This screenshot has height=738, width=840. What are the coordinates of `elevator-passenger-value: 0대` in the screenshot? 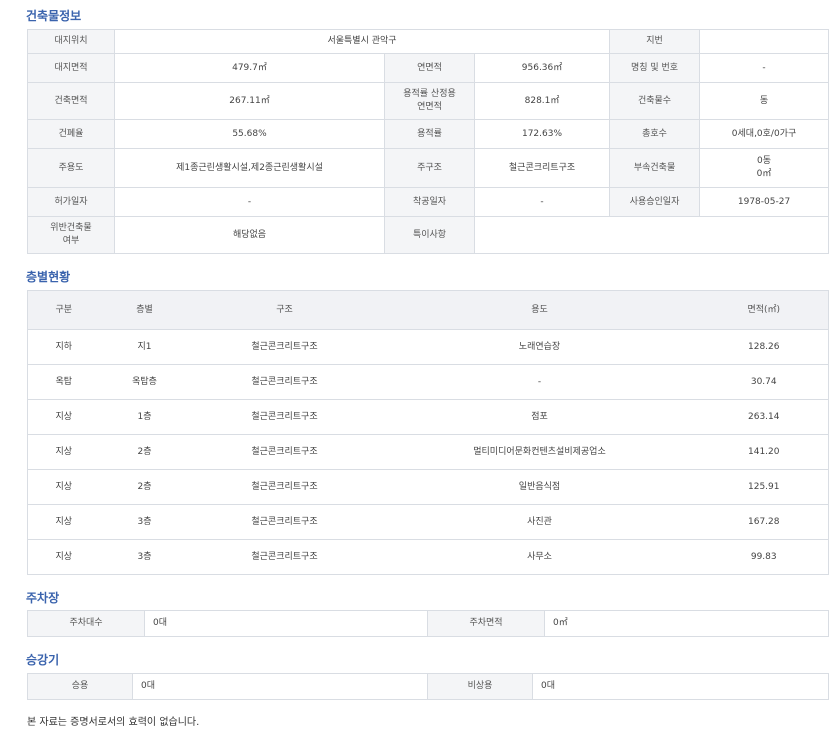 It's located at (280, 686).